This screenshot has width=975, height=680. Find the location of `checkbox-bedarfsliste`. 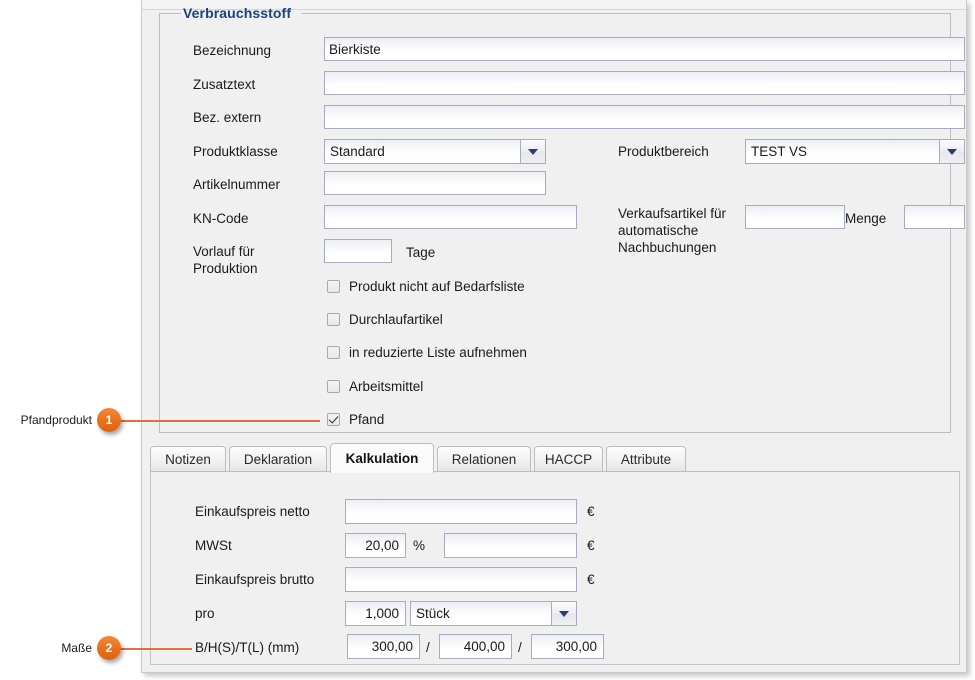

checkbox-bedarfsliste is located at coordinates (333, 286).